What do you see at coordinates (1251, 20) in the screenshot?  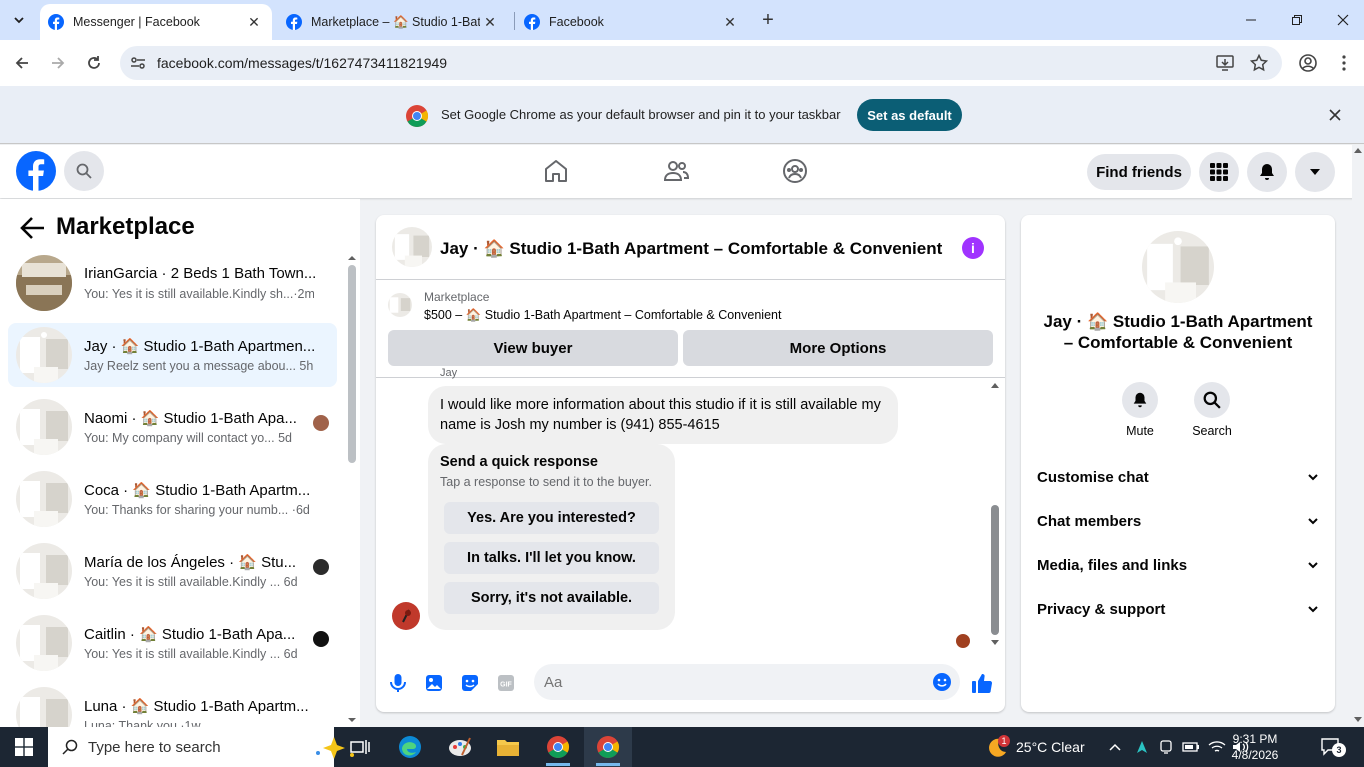 I see `minimize-button` at bounding box center [1251, 20].